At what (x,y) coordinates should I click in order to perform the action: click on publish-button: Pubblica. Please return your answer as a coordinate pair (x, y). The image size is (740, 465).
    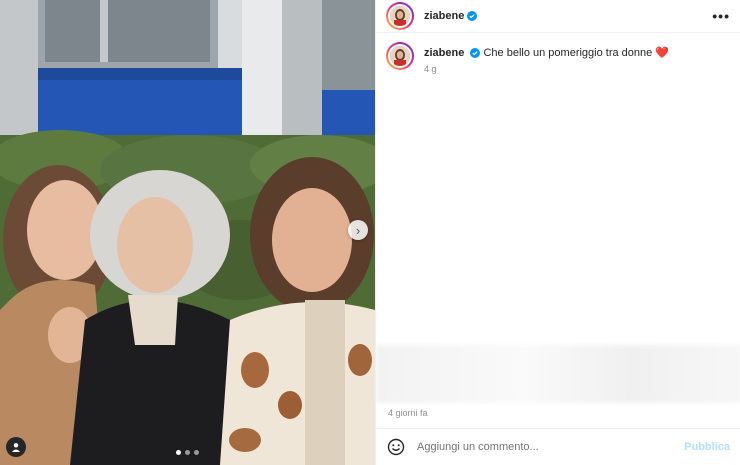
    Looking at the image, I should click on (707, 447).